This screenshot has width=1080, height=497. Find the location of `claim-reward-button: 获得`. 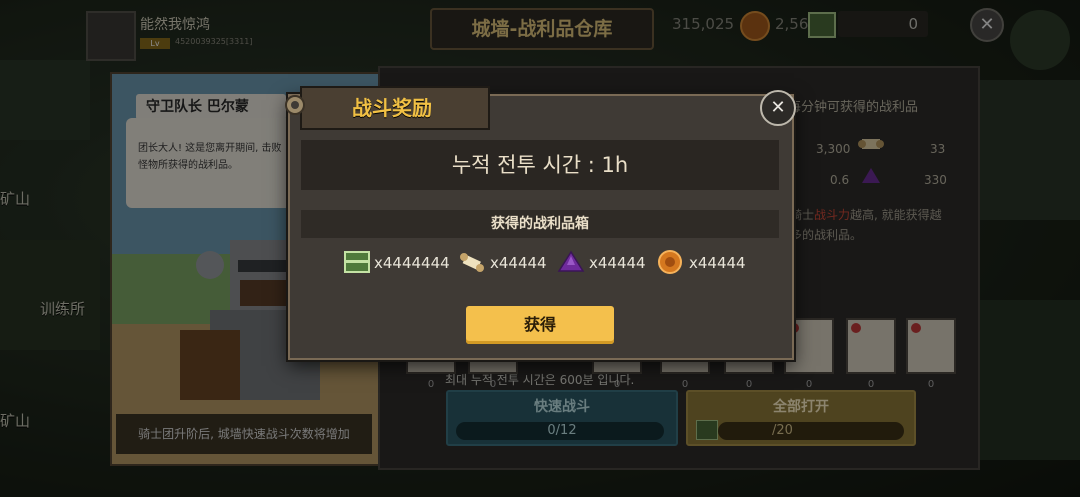

claim-reward-button: 获得 is located at coordinates (540, 325).